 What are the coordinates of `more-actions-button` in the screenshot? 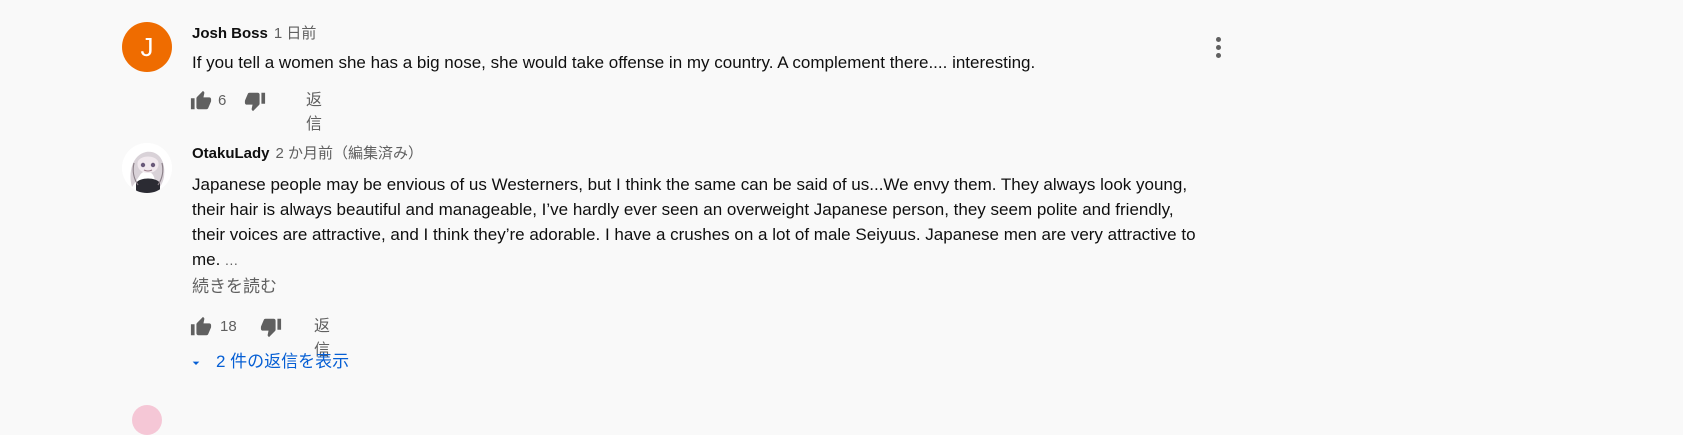 It's located at (1219, 48).